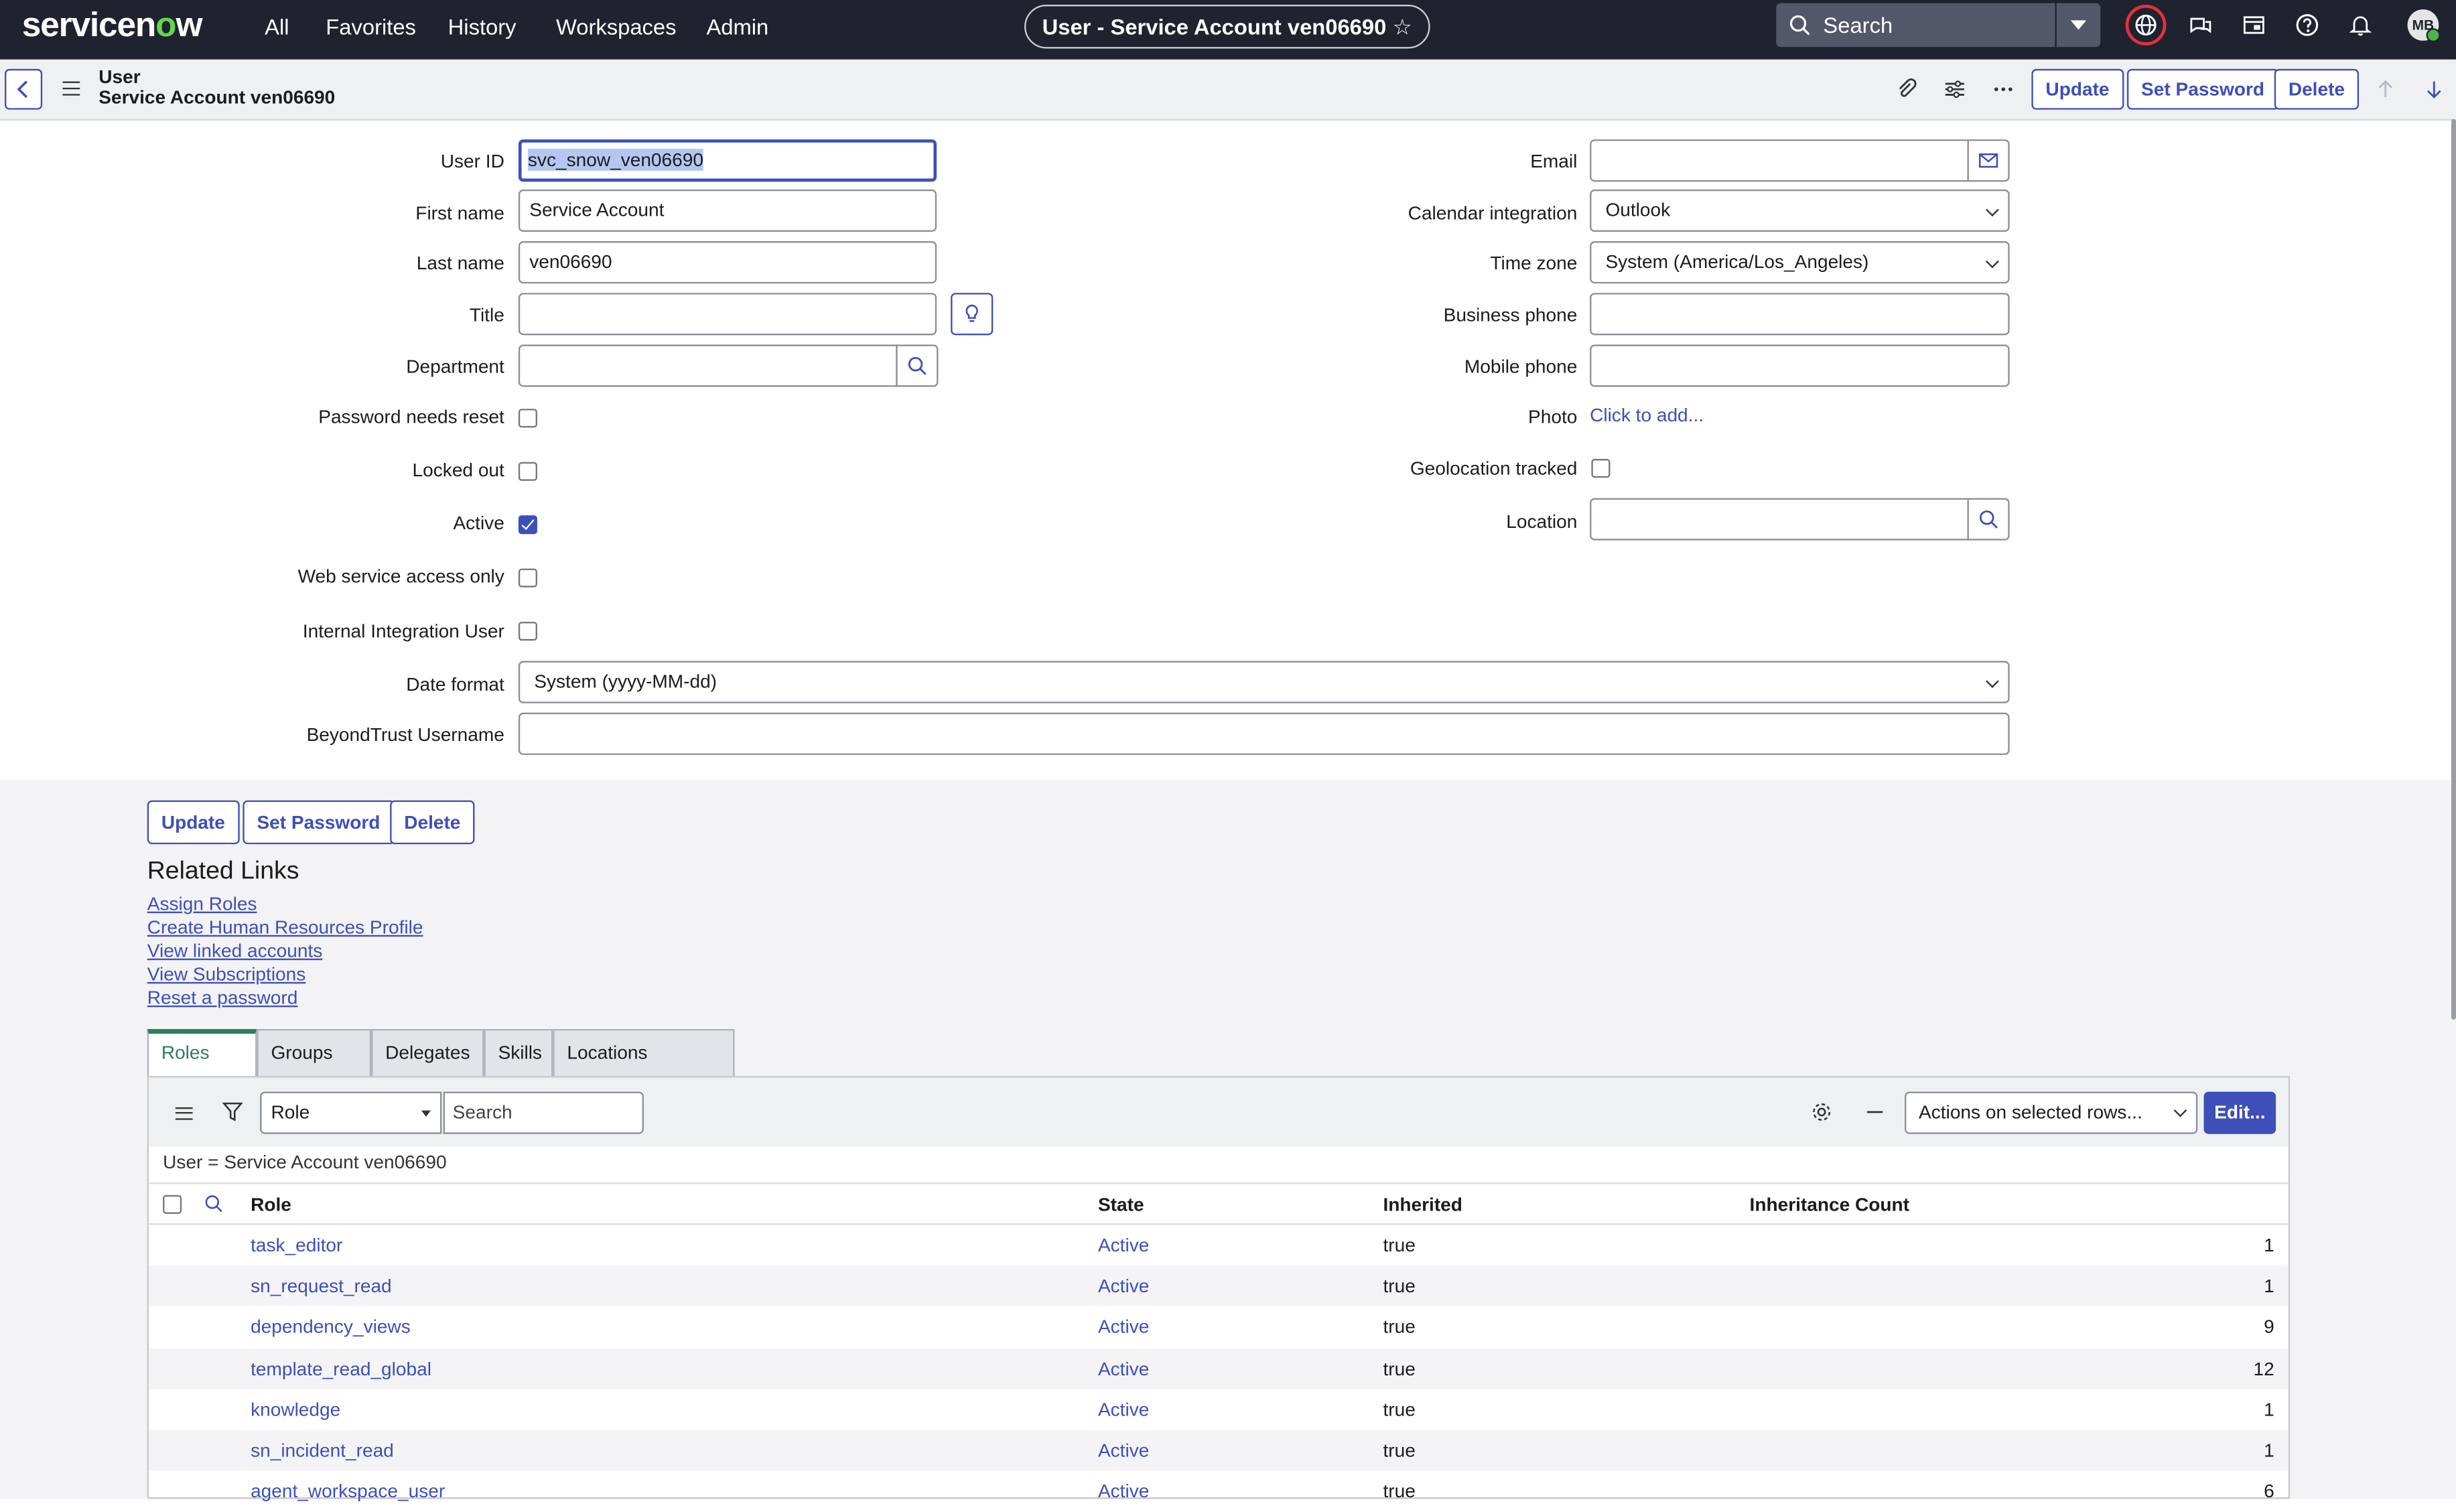 The height and width of the screenshot is (1512, 2456). What do you see at coordinates (1907, 89) in the screenshot?
I see `paperclip-icon` at bounding box center [1907, 89].